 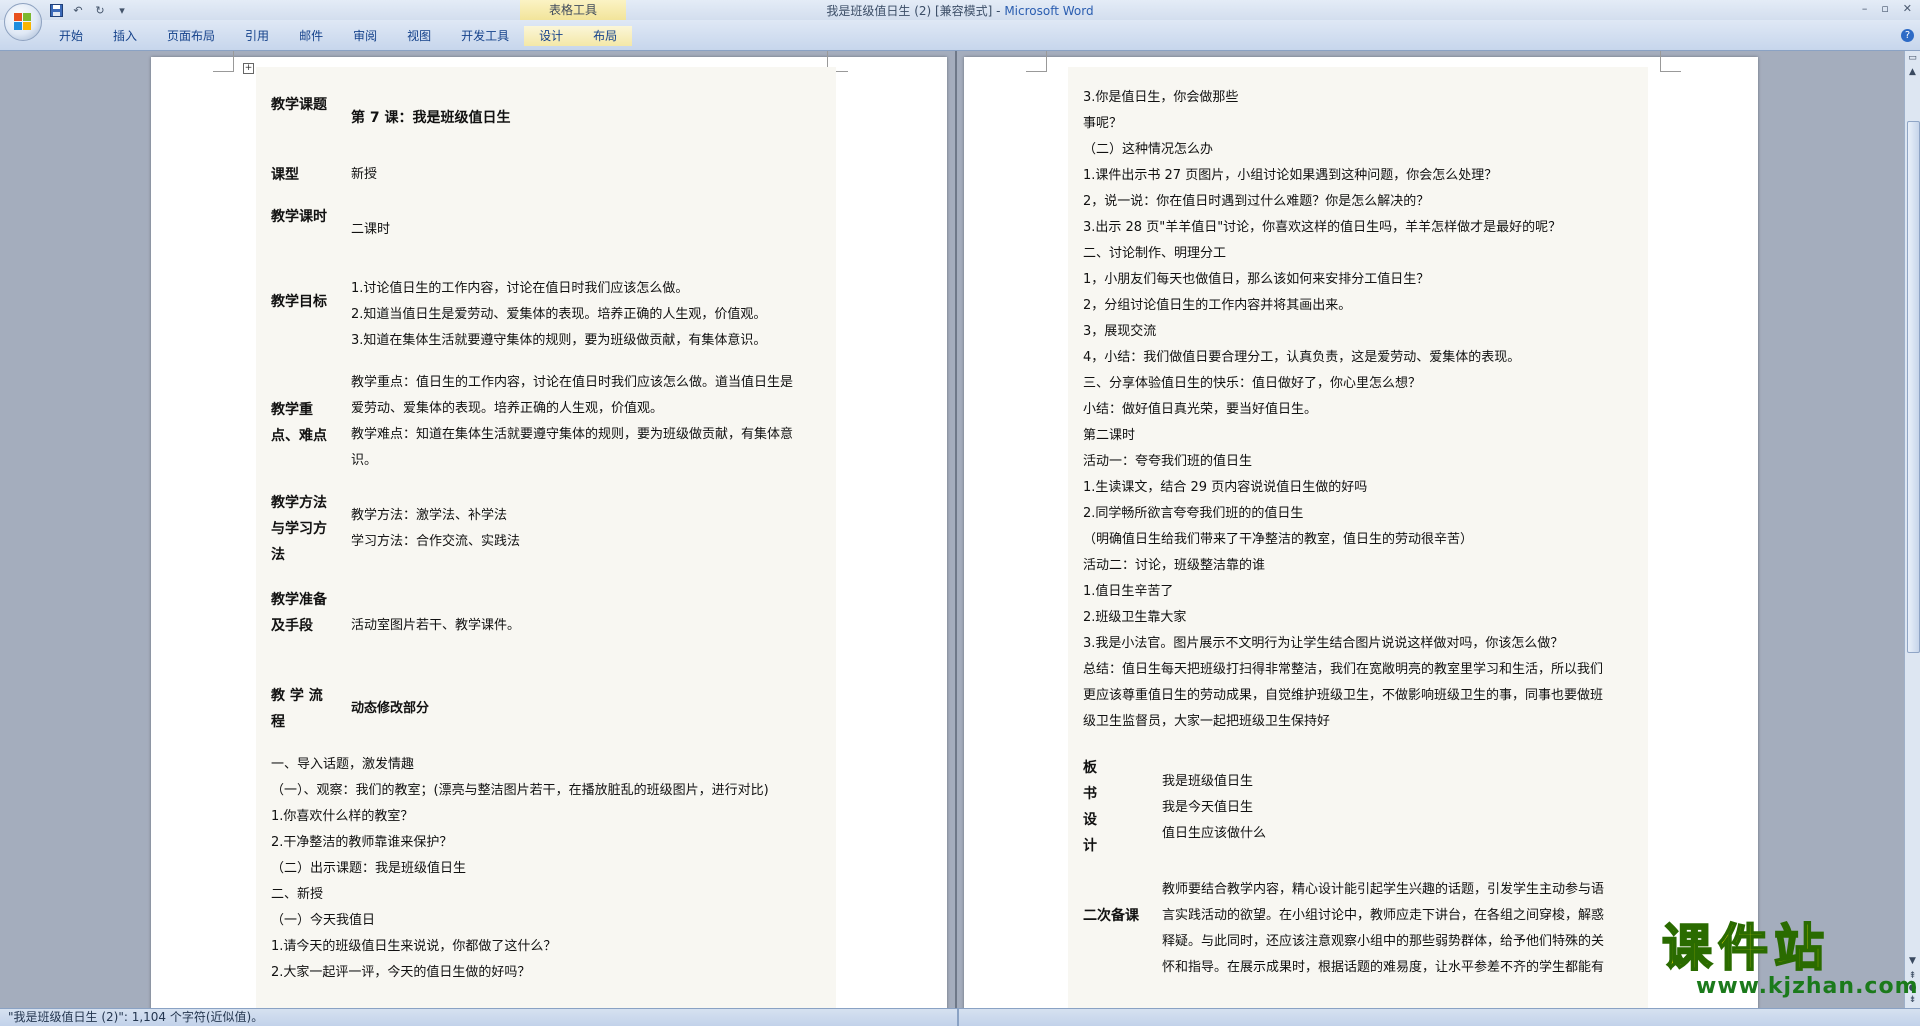 What do you see at coordinates (1155, 253) in the screenshot?
I see `body-line: 二、讨论制作、明理分工` at bounding box center [1155, 253].